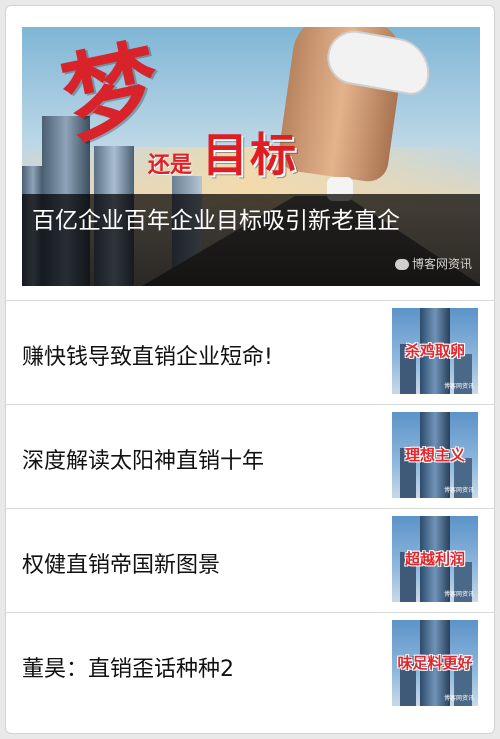  I want to click on article-title: 权健直销帝国新图景, so click(121, 563).